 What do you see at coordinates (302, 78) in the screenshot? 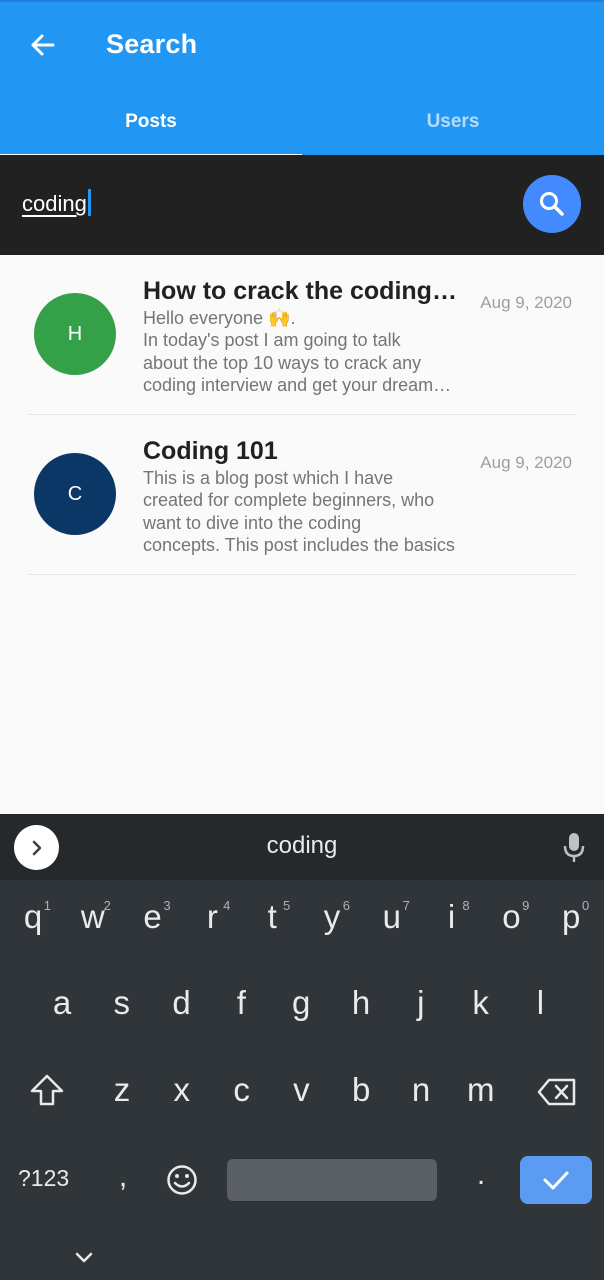
I see `app-bar: Search Posts Users` at bounding box center [302, 78].